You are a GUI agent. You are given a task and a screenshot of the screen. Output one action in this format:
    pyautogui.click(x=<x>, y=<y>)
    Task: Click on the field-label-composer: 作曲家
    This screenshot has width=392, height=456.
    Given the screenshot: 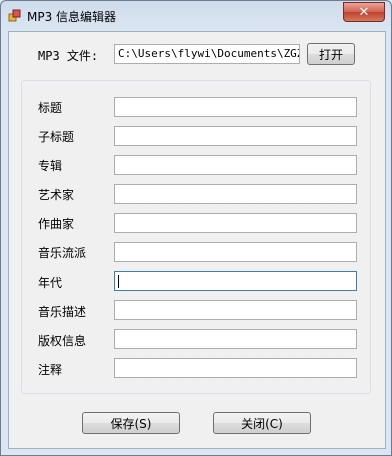 What is the action you would take?
    pyautogui.click(x=56, y=224)
    